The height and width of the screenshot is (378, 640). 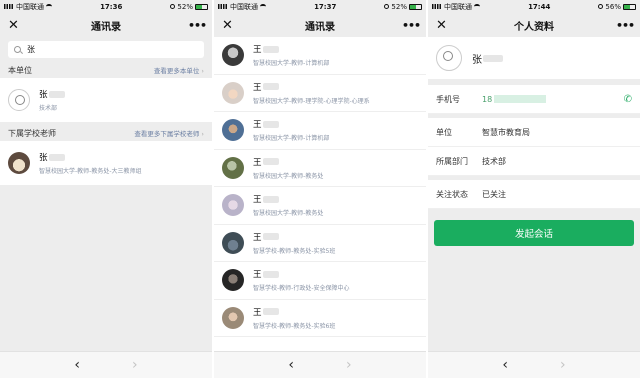 What do you see at coordinates (179, 70) in the screenshot?
I see `view-more-link: 查看更多本单位 ›` at bounding box center [179, 70].